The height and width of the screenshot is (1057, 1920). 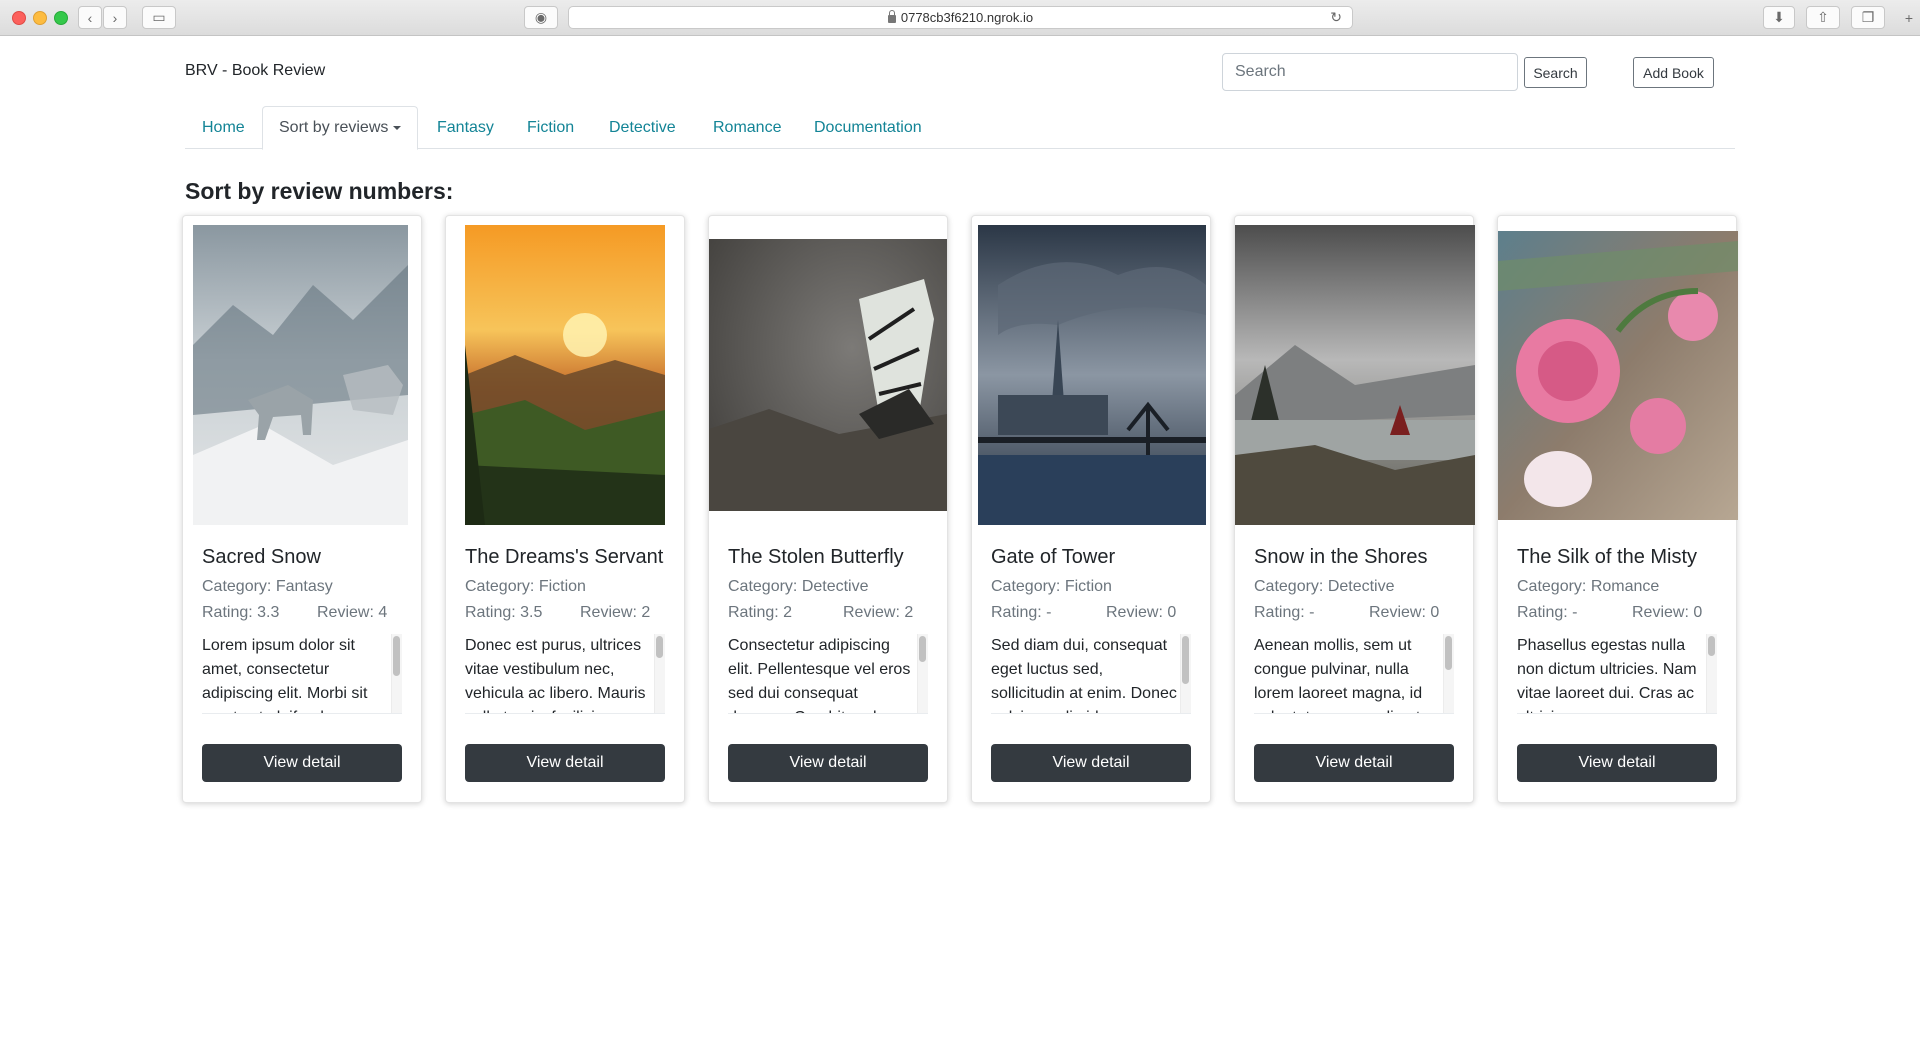 I want to click on book-review-count: Review: 4, so click(x=352, y=612).